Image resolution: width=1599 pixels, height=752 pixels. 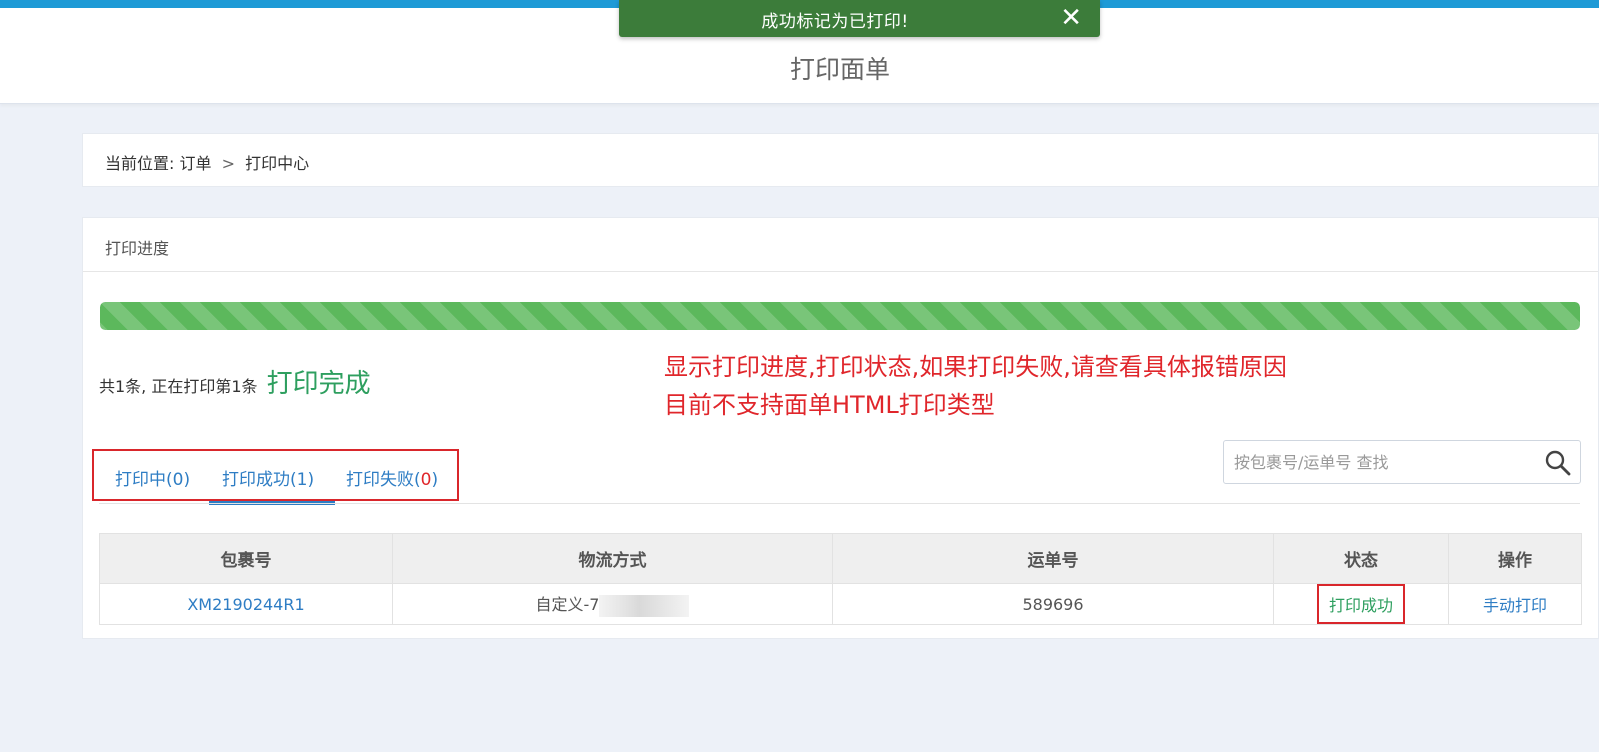 I want to click on progress-bar, so click(x=840, y=316).